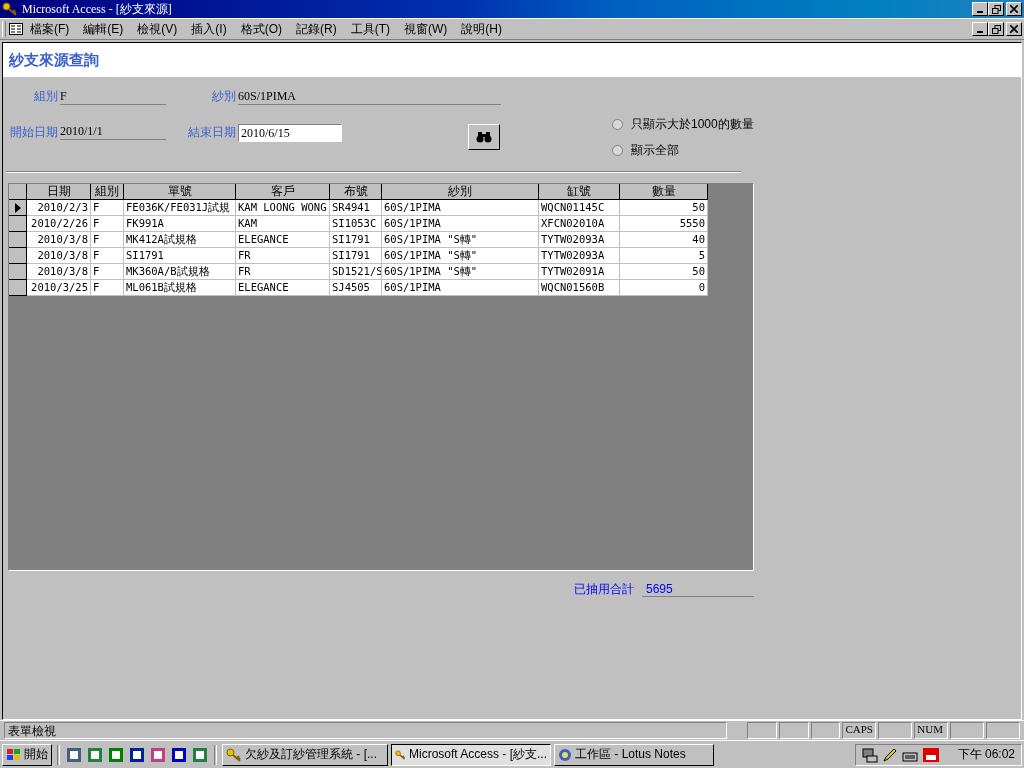  I want to click on globe-icon, so click(565, 754).